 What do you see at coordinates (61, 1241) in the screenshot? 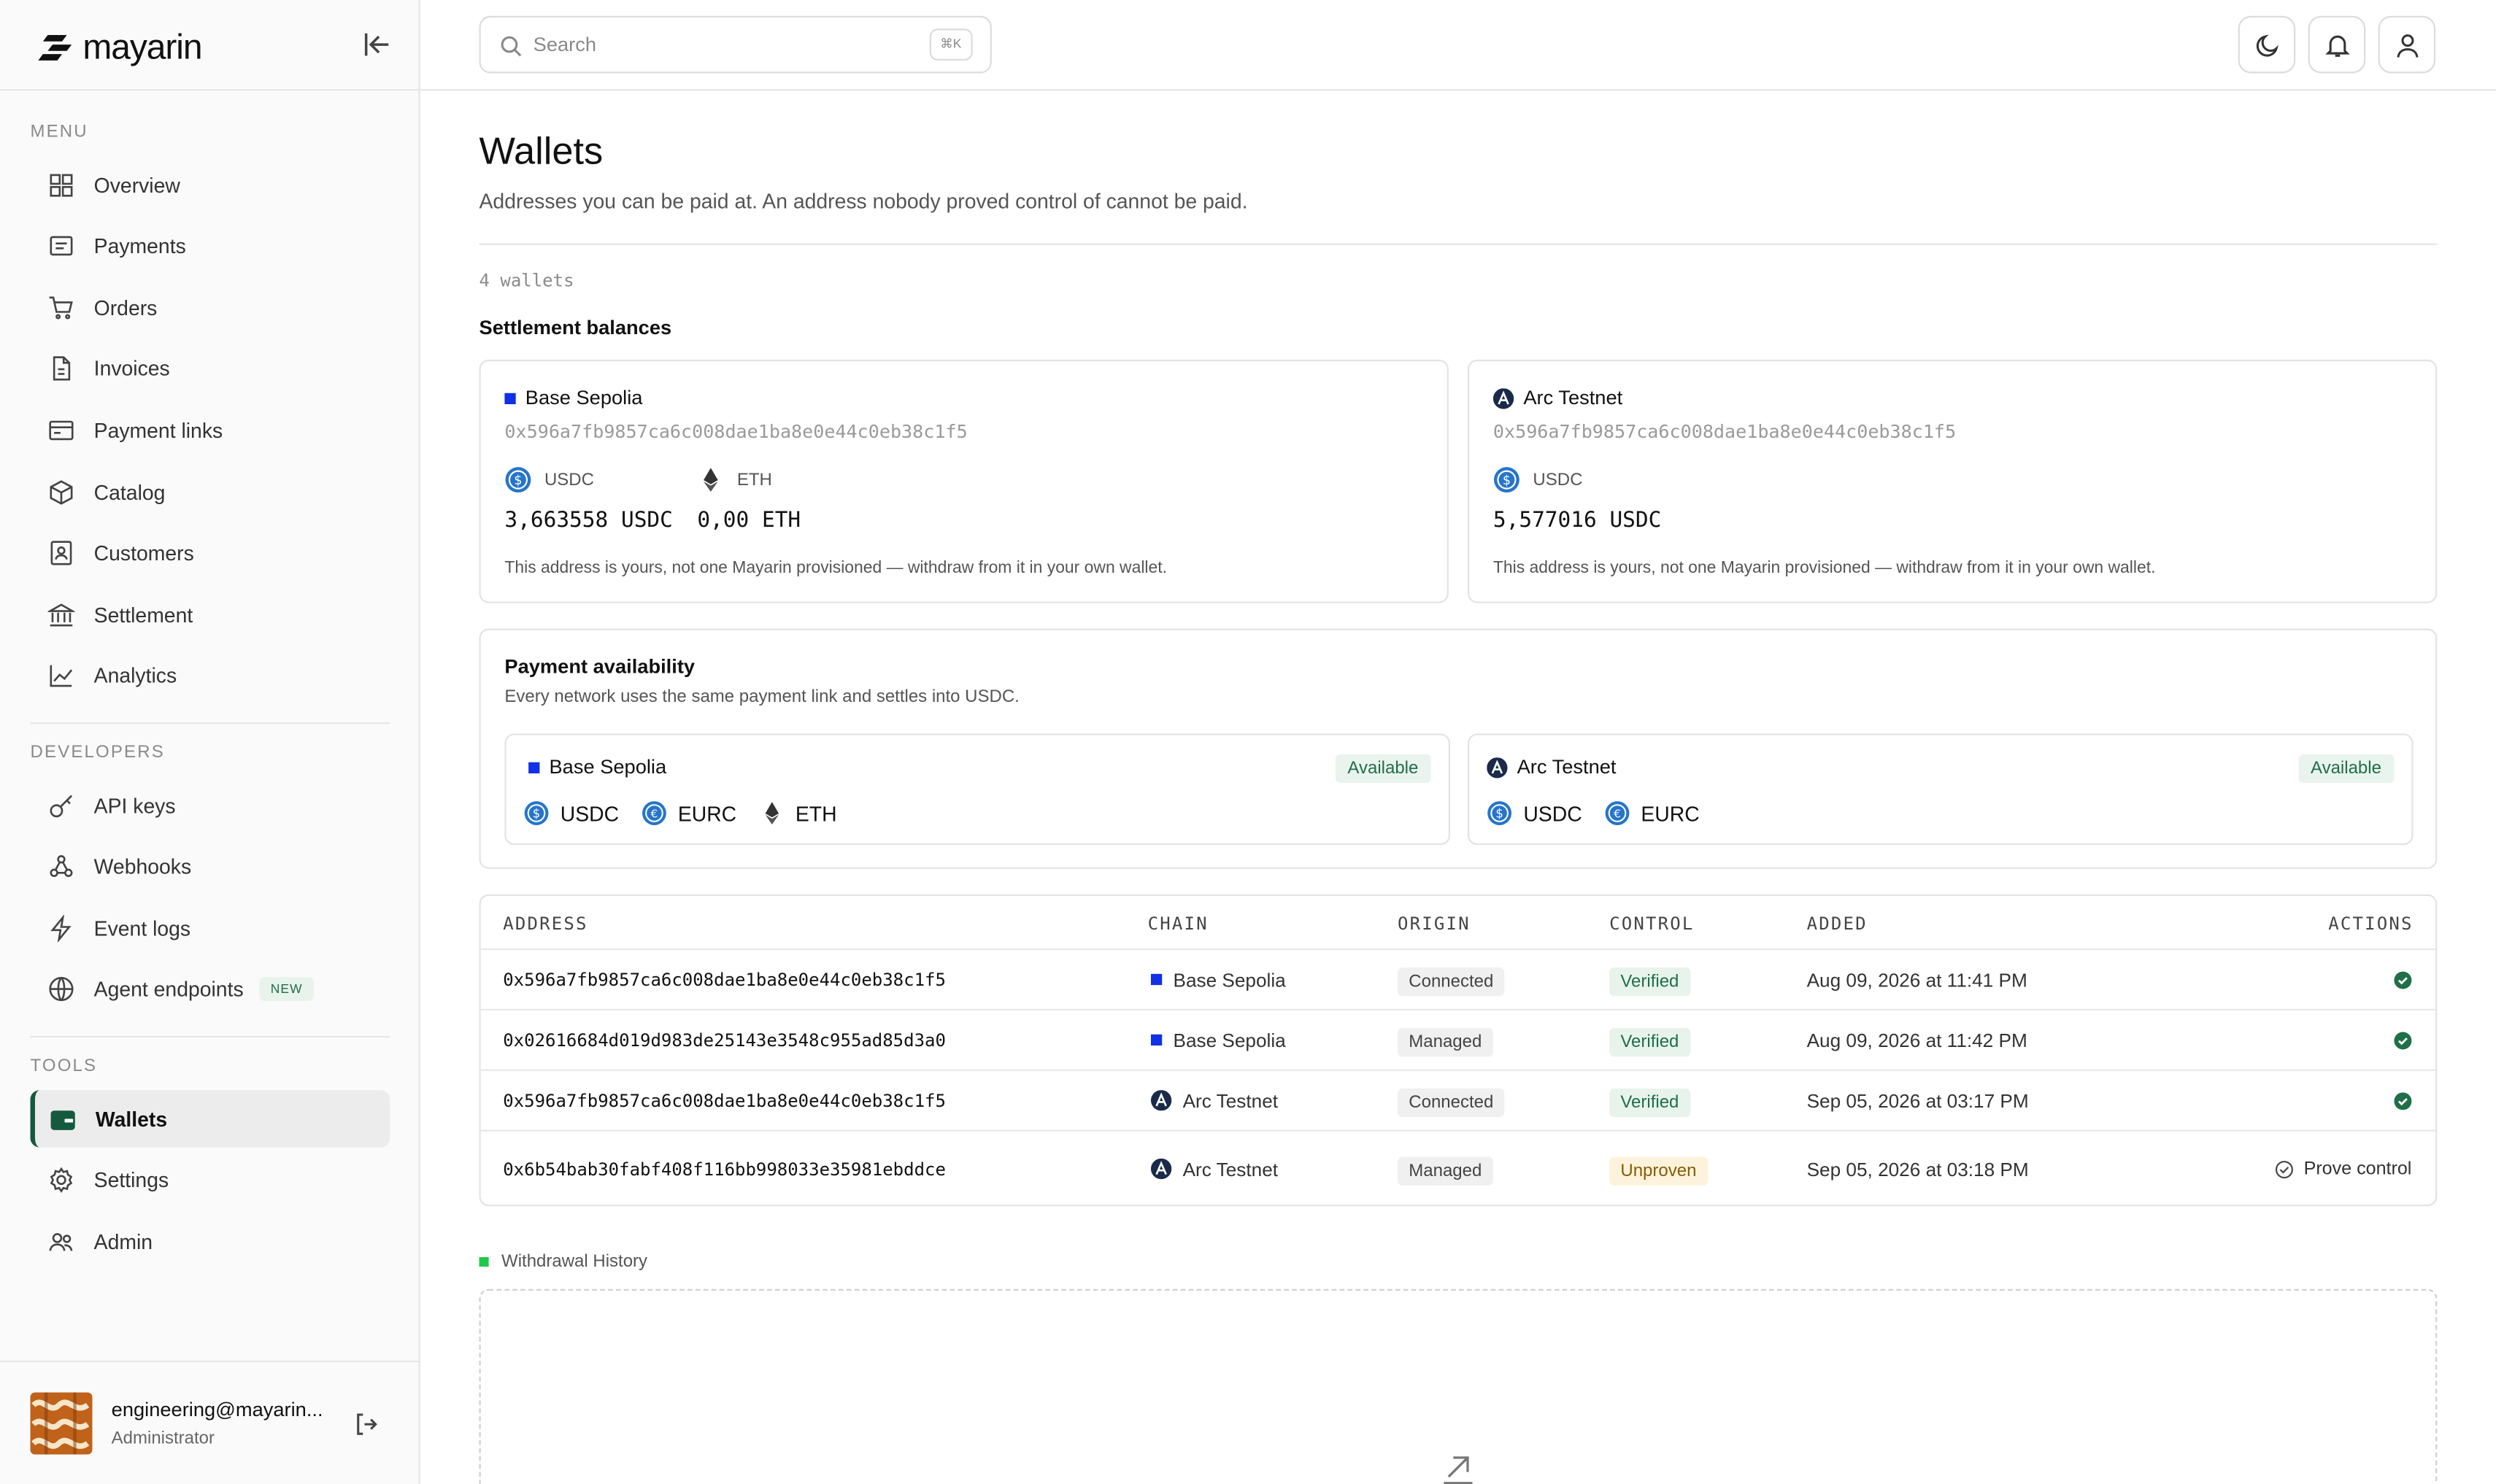
I see `users-icon` at bounding box center [61, 1241].